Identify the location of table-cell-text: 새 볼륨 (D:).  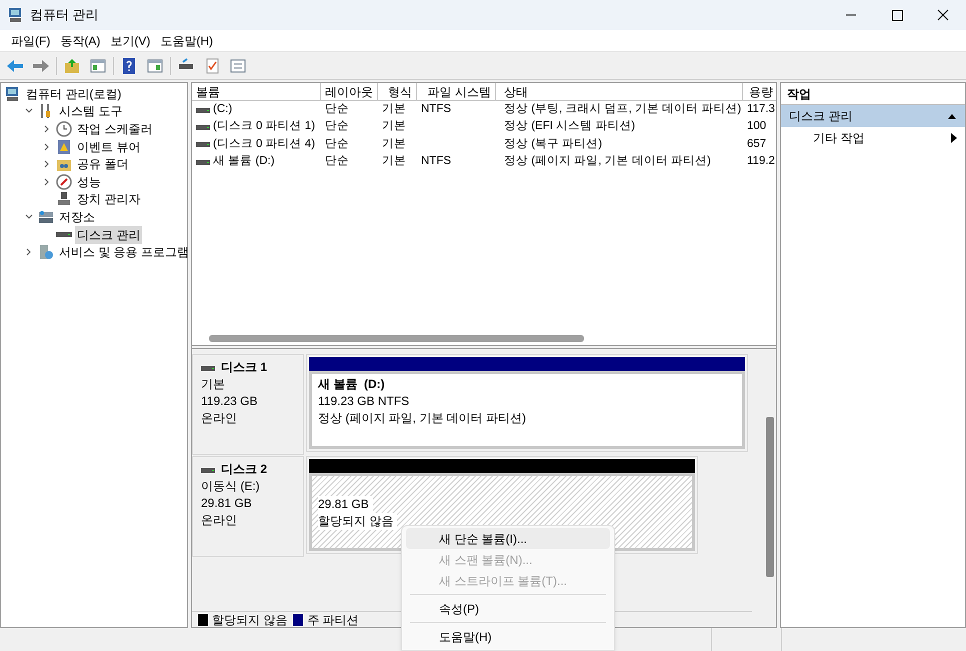
(243, 162).